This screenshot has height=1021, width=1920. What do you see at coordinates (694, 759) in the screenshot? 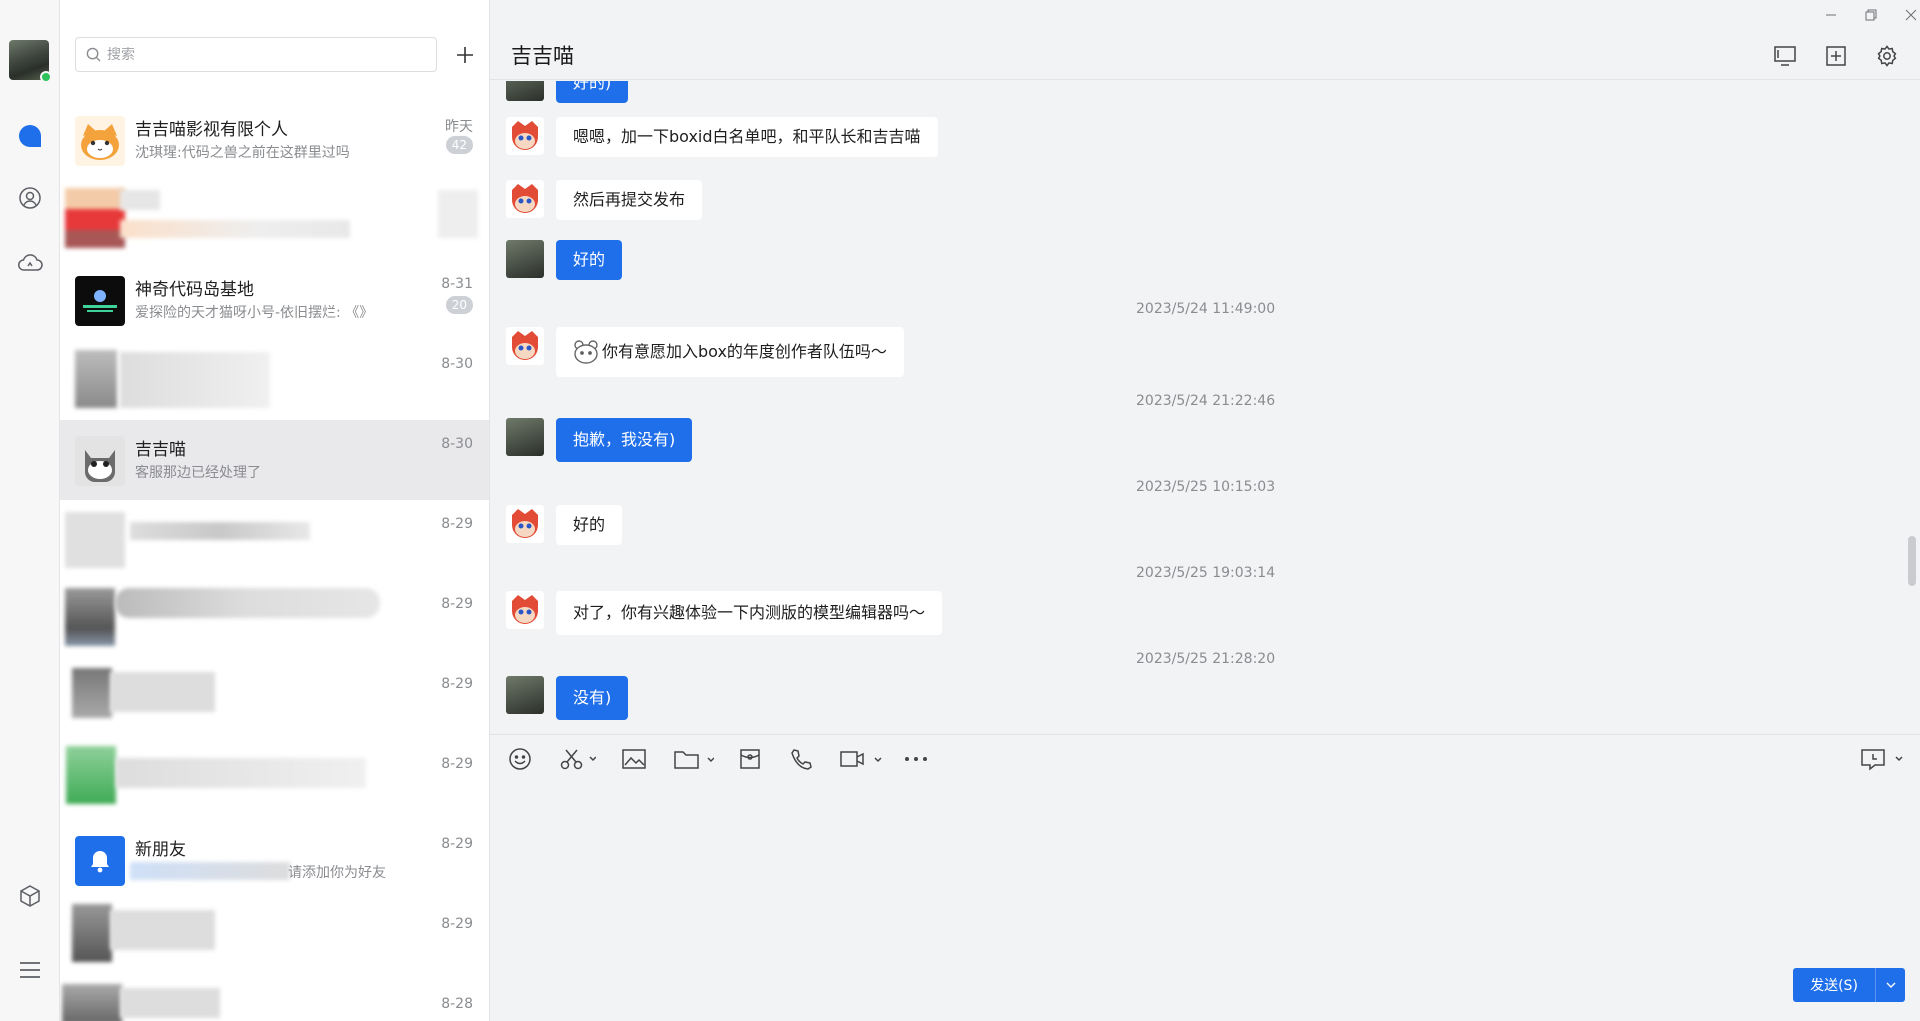
I see `folder-icon` at bounding box center [694, 759].